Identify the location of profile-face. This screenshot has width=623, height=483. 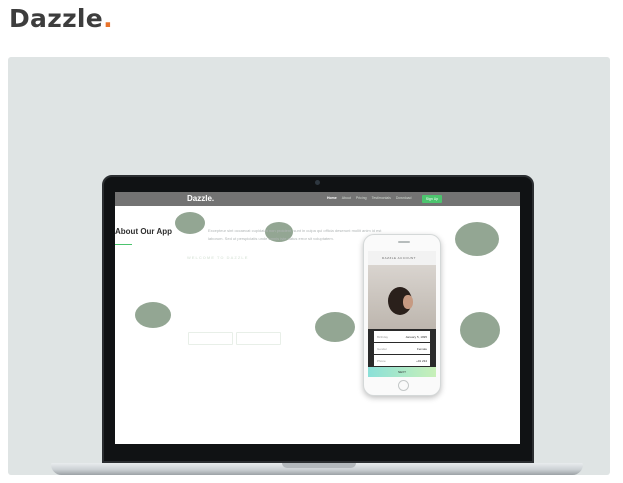
(408, 302).